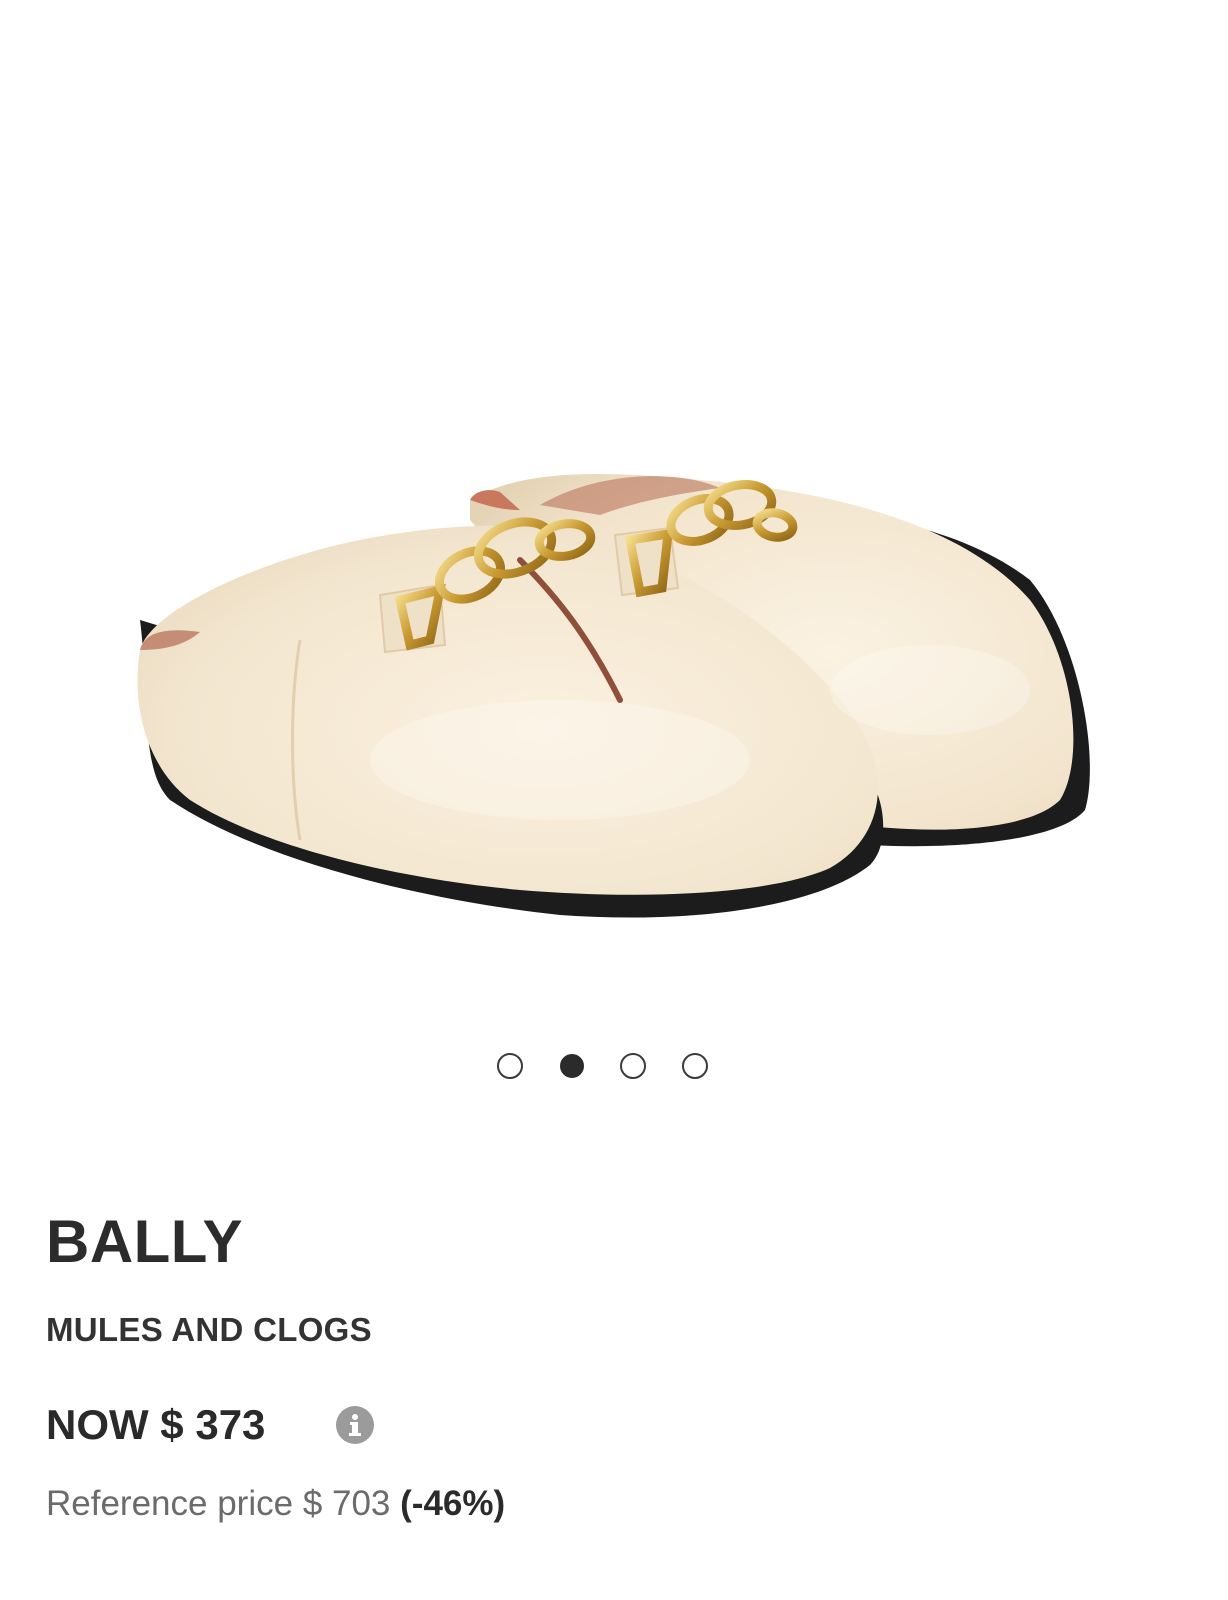 This screenshot has height=1600, width=1228. What do you see at coordinates (614, 1068) in the screenshot?
I see `gallery-pagination` at bounding box center [614, 1068].